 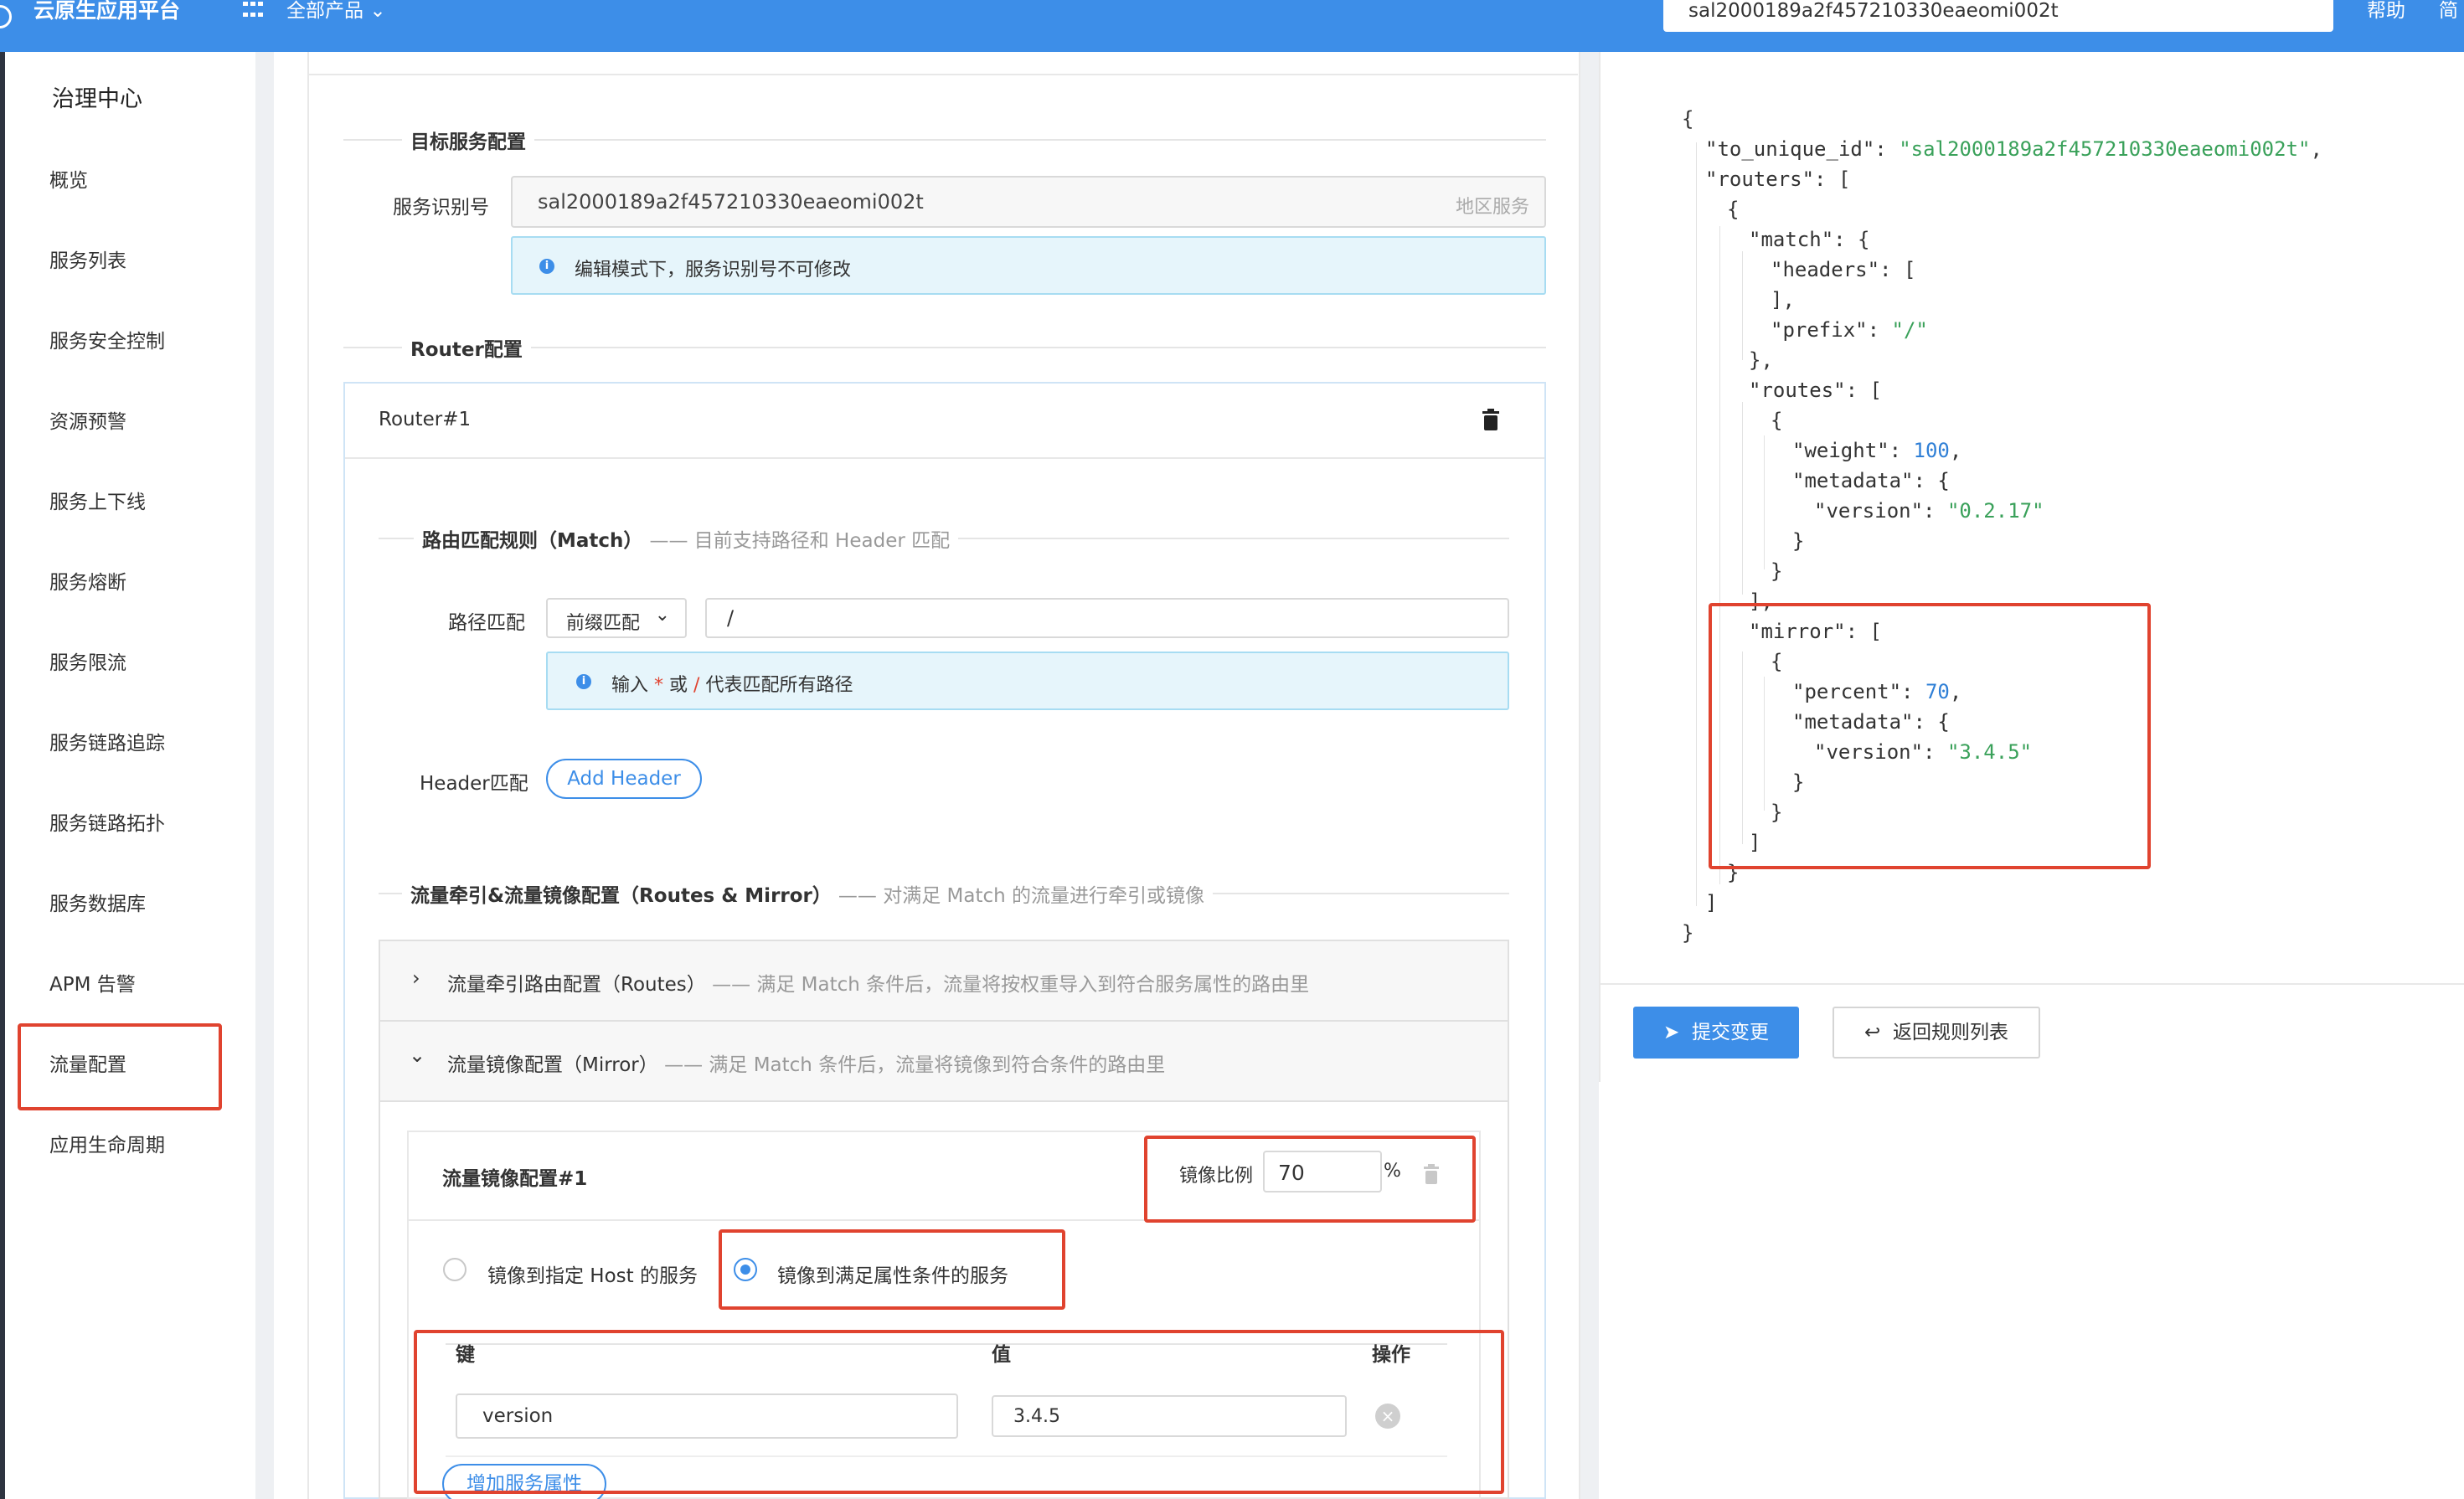 I want to click on chevron-right-icon: ›, so click(x=416, y=978).